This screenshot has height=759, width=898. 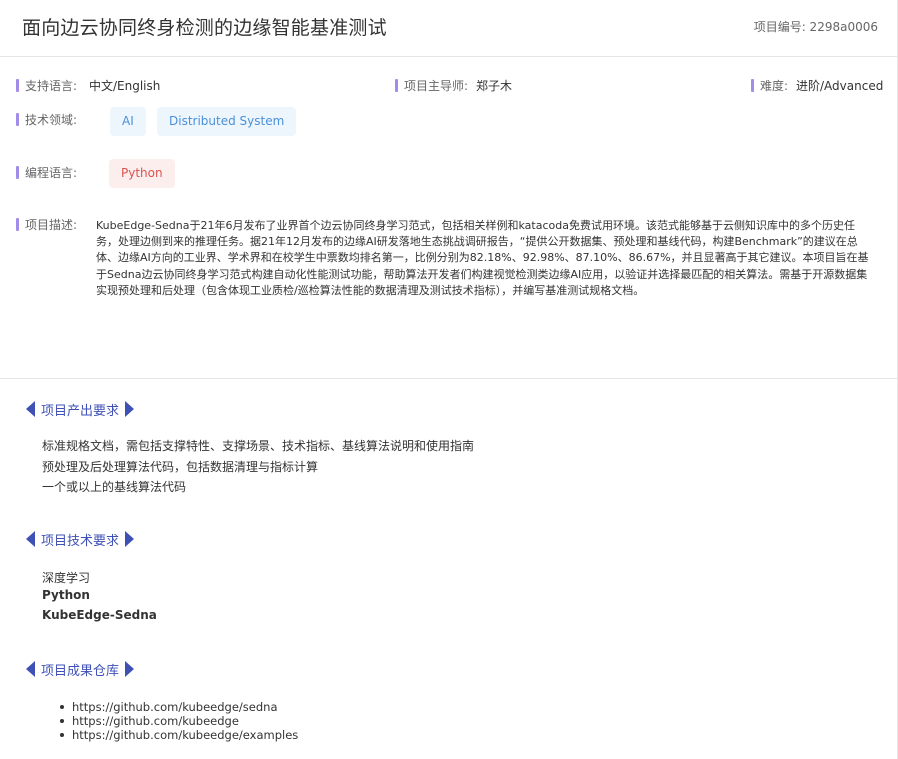 I want to click on difficulty-label-text: 难度:, so click(x=774, y=86).